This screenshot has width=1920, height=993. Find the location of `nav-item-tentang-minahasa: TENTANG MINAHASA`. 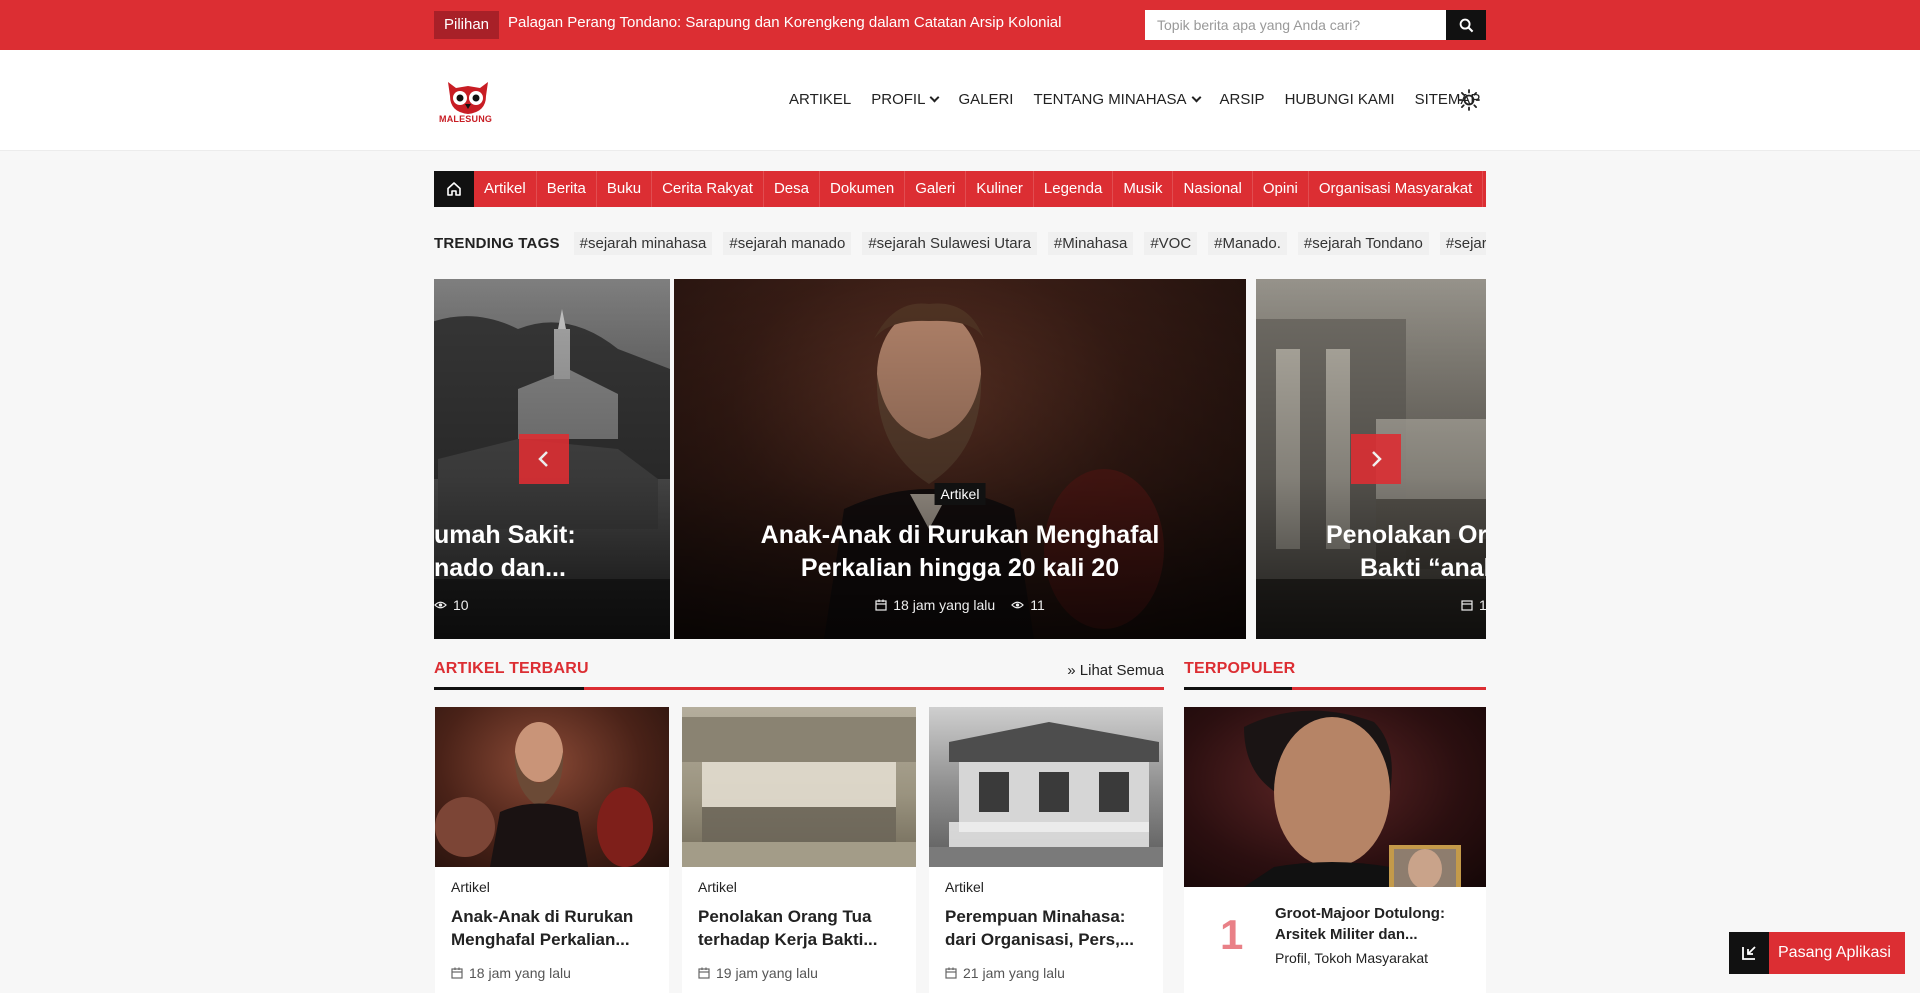

nav-item-tentang-minahasa: TENTANG MINAHASA is located at coordinates (1117, 99).